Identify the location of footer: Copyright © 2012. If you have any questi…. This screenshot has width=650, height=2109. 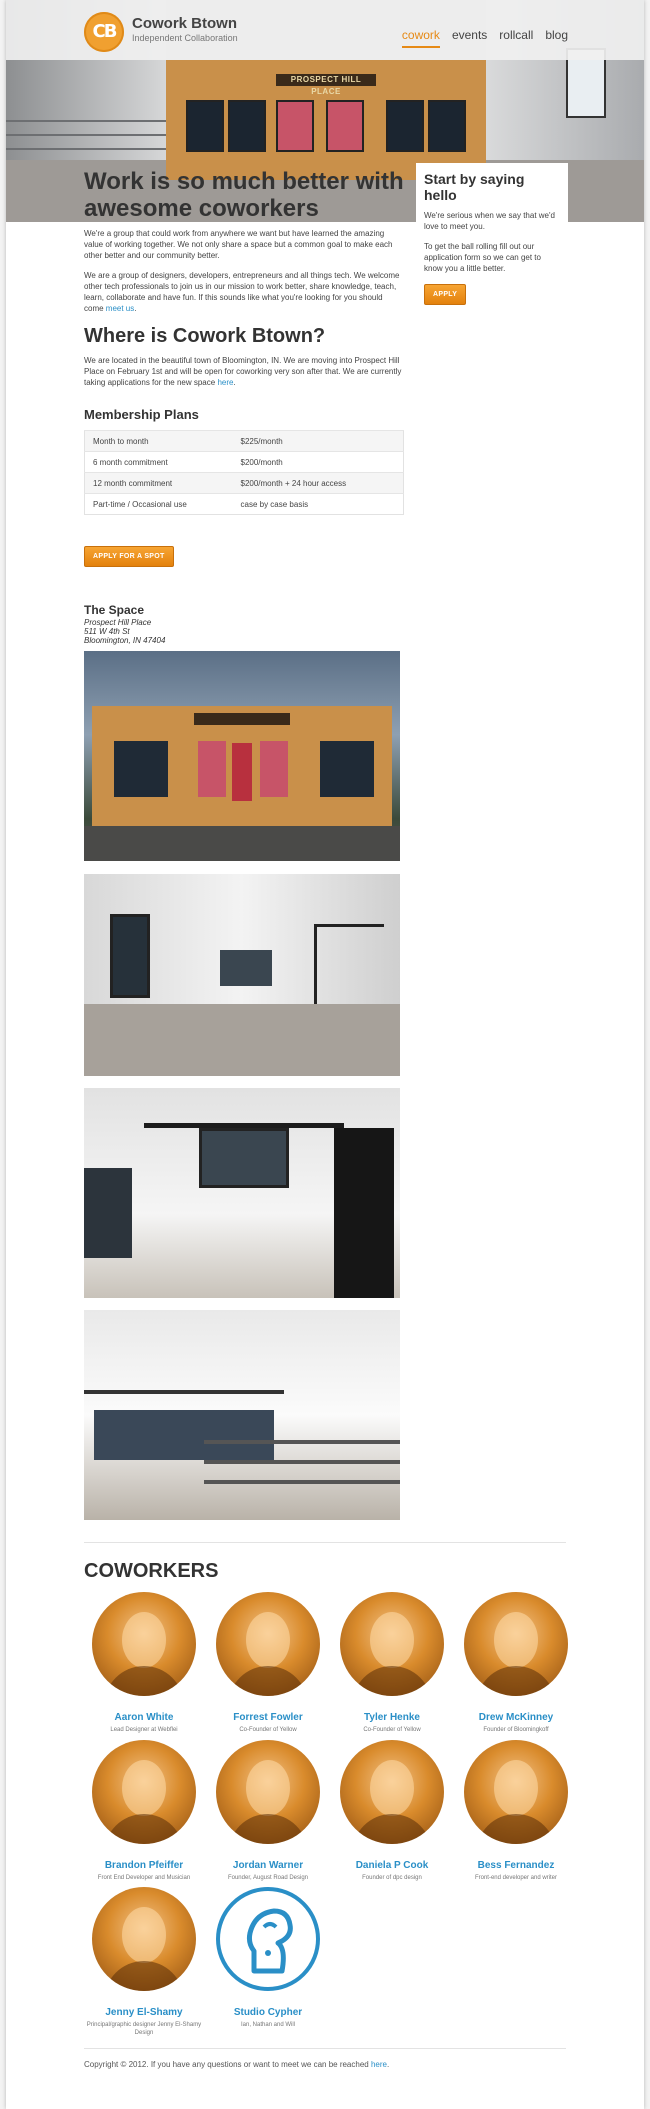
(236, 2064).